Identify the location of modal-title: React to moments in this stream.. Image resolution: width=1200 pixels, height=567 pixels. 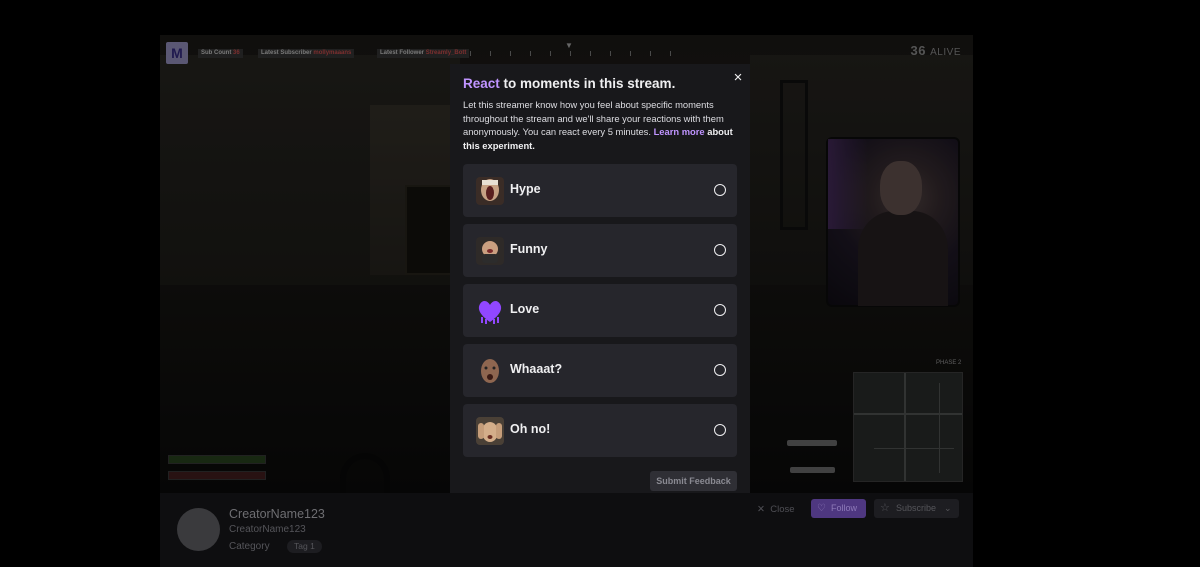
(569, 83).